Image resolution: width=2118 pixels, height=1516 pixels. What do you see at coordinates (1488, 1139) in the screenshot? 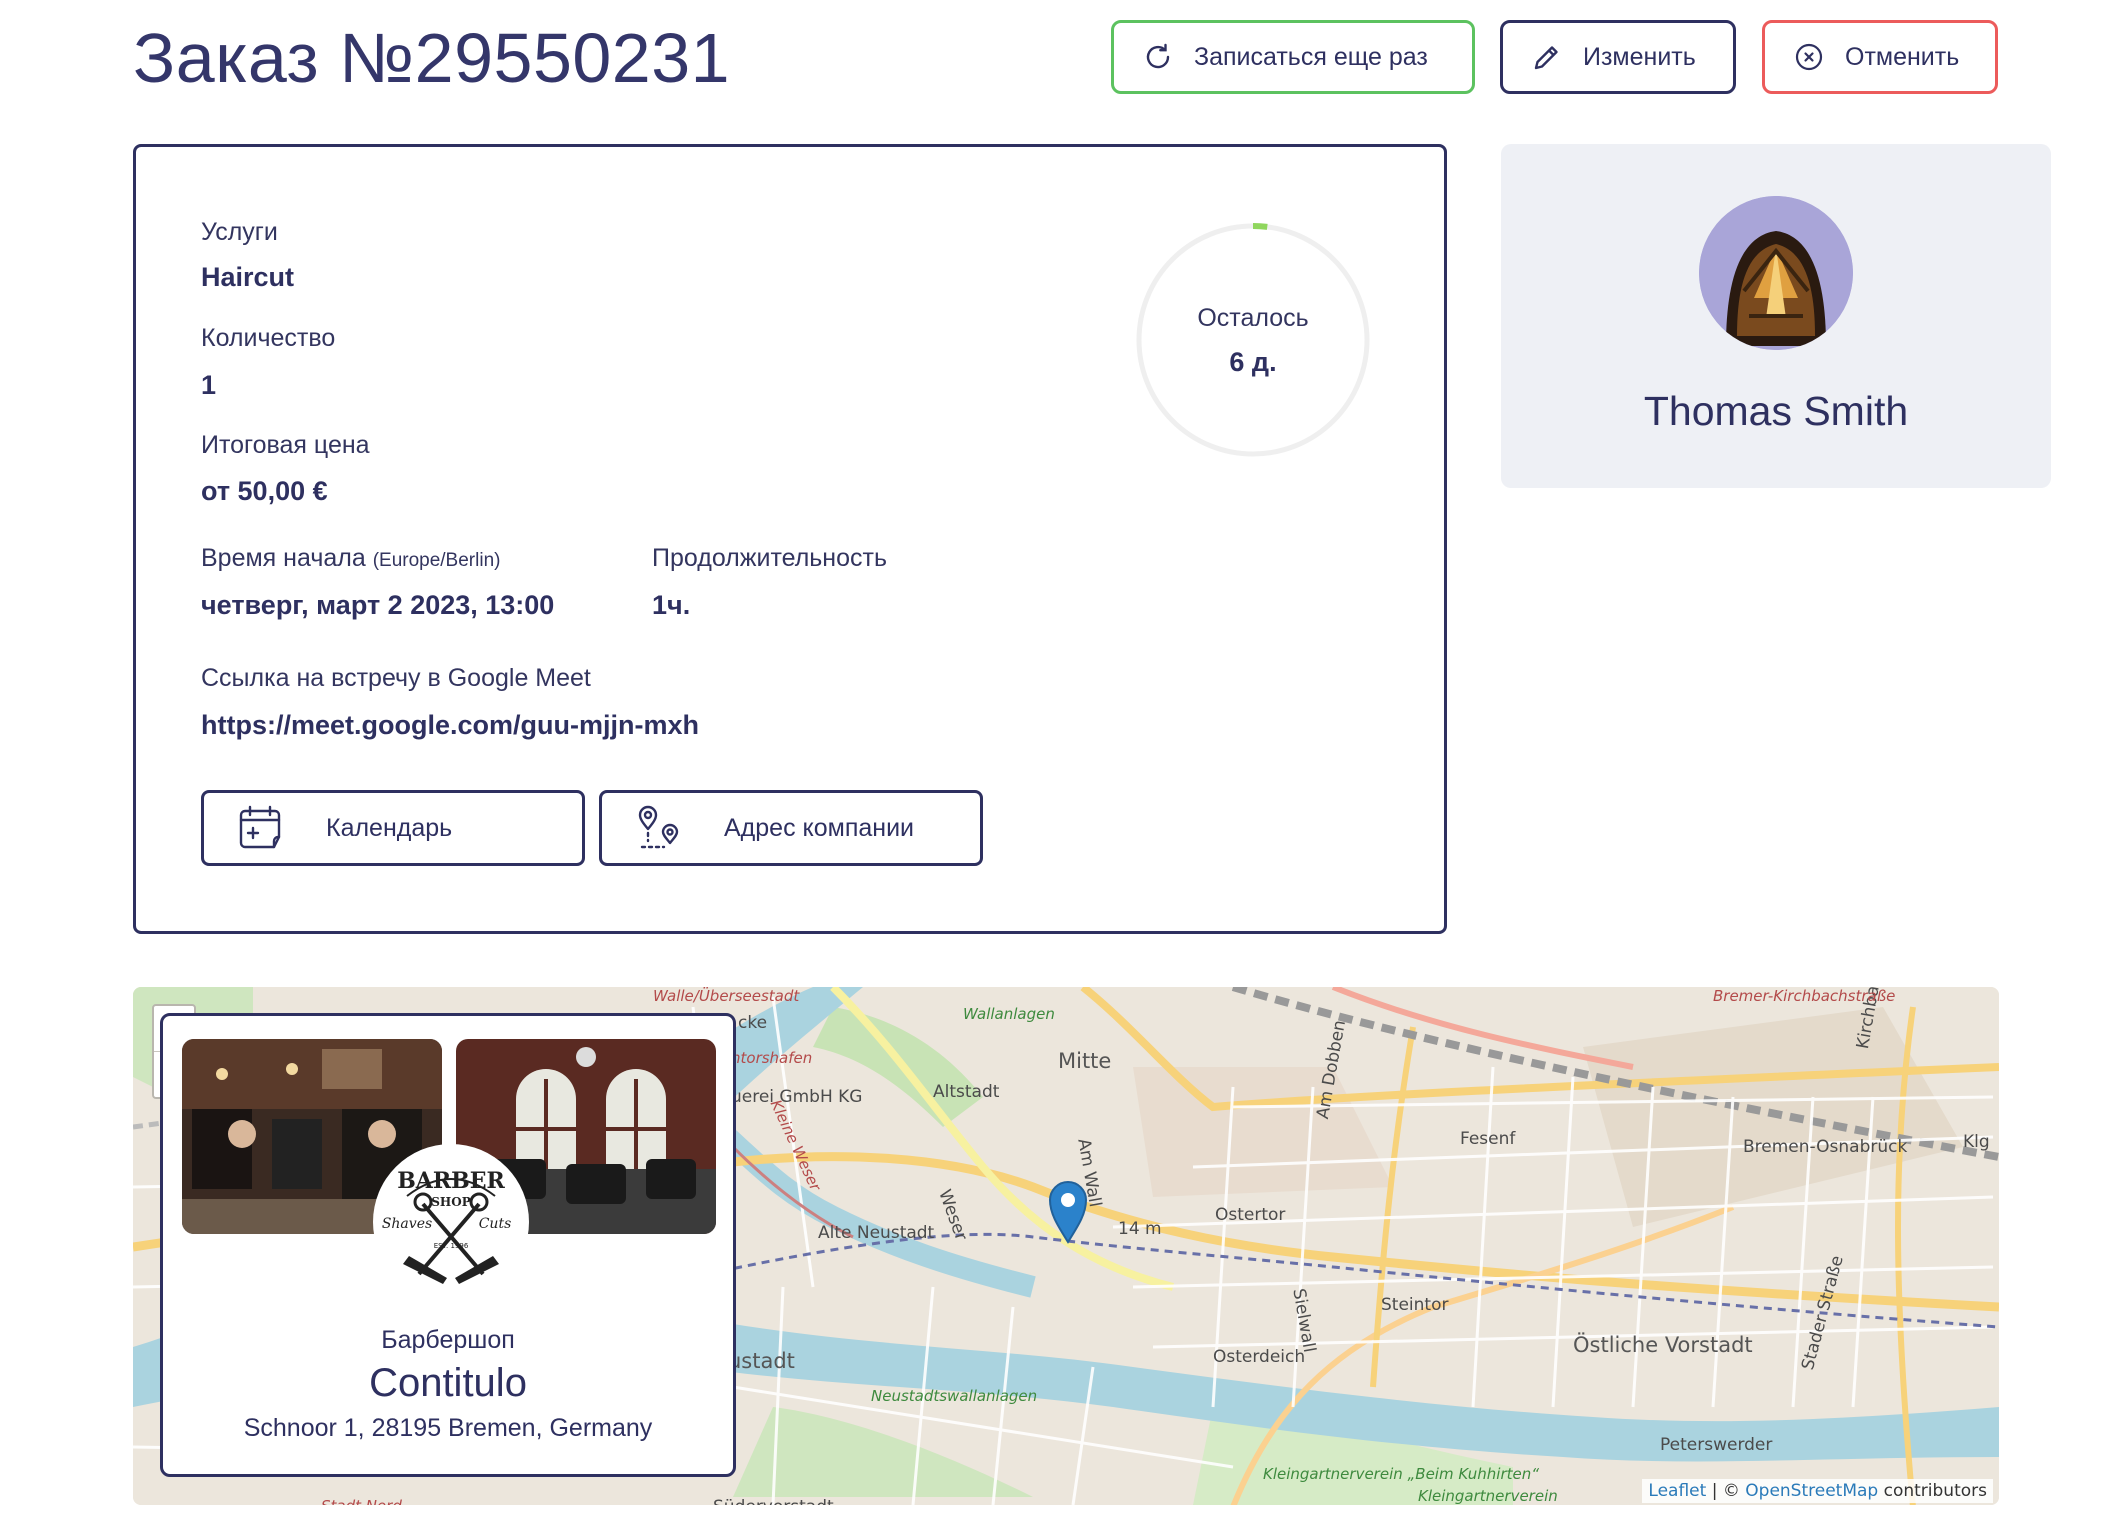
I see `map-label: Fesenf` at bounding box center [1488, 1139].